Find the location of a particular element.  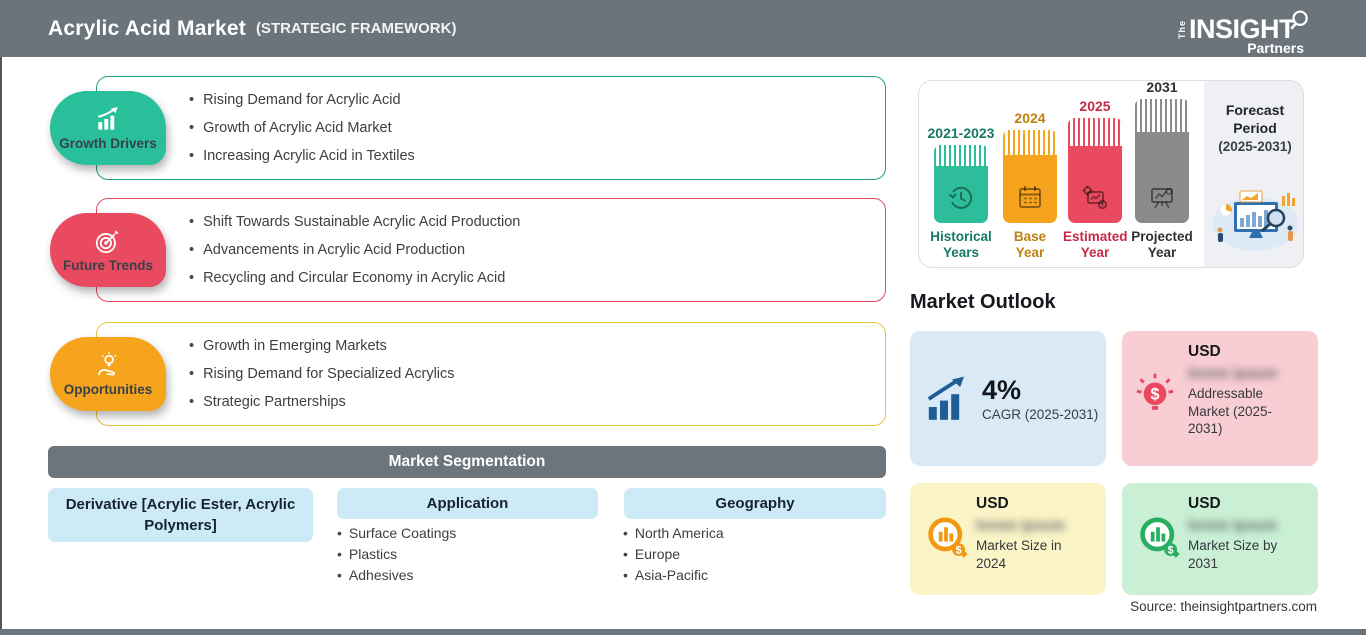

page-subtitle: (STRATEGIC FRAMEWORK) is located at coordinates (356, 28).